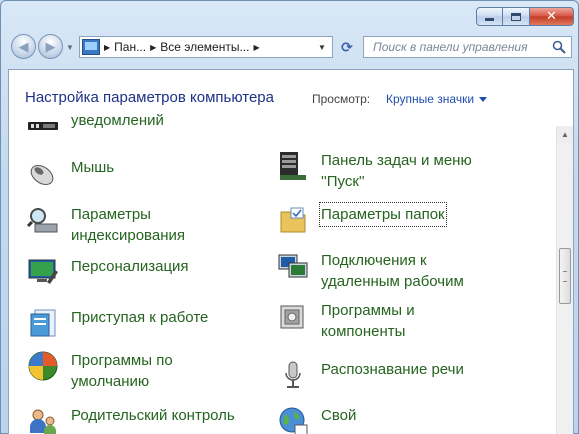 The image size is (579, 434). Describe the element at coordinates (293, 420) in the screenshot. I see `globe-icon` at that location.